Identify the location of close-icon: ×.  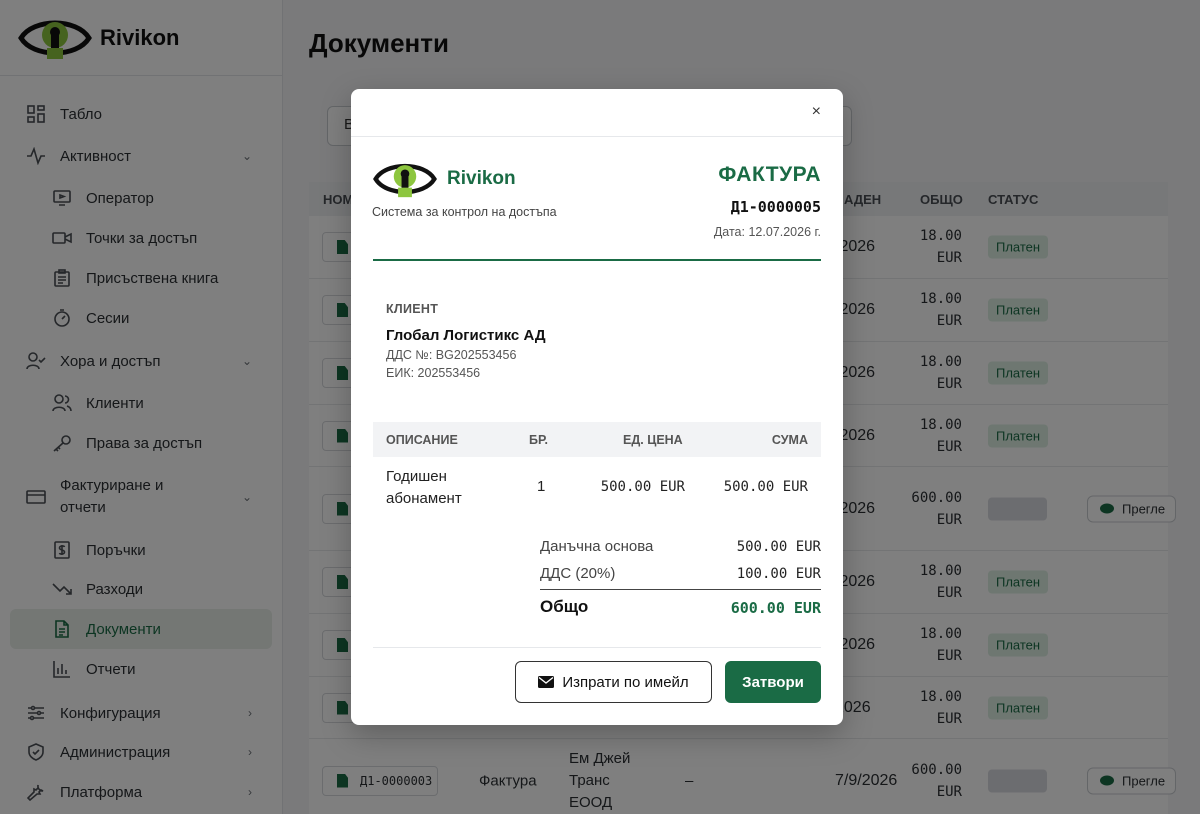
(816, 112).